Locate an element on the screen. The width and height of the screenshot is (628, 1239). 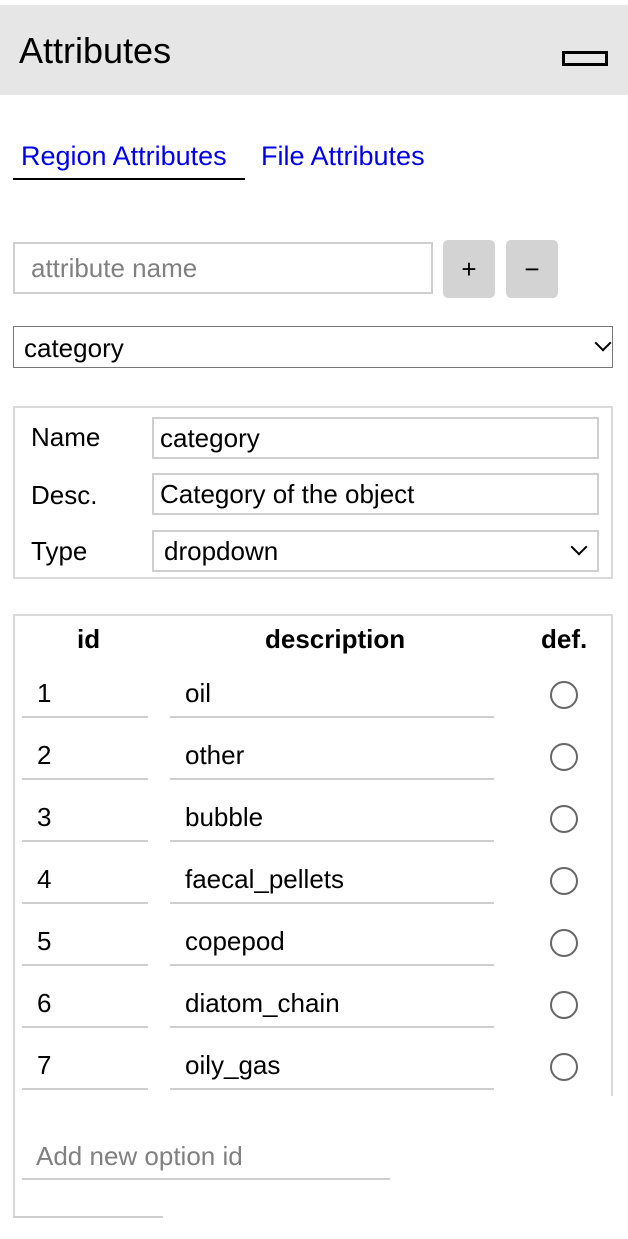
tab-file-attributes: File Attributes is located at coordinates (343, 156).